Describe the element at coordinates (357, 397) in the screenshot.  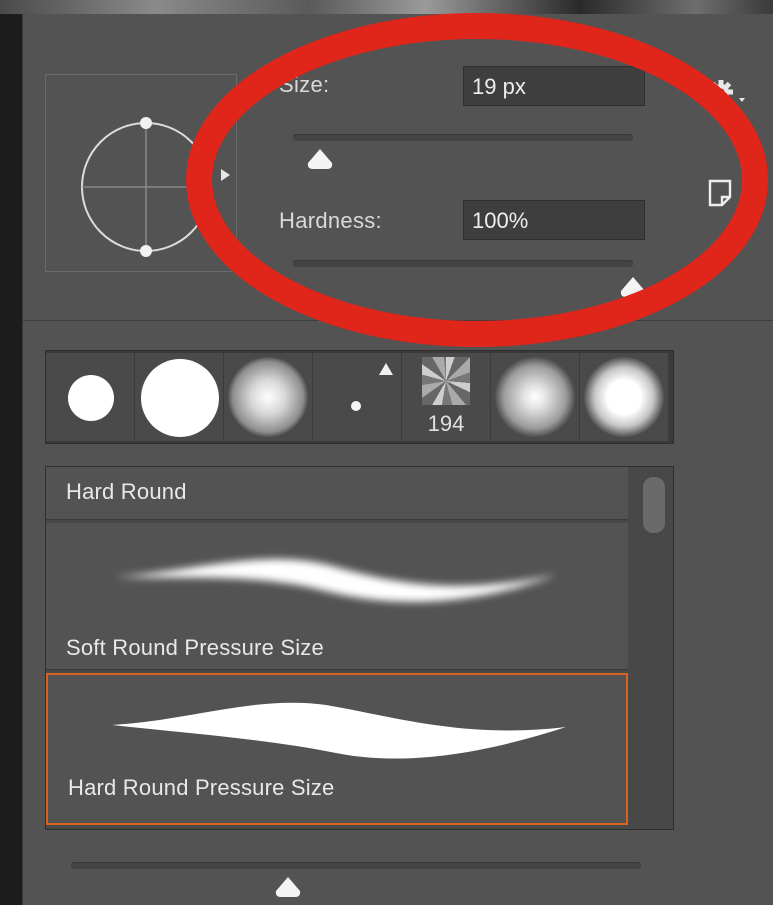
I see `brush-tip-tiny-dot` at that location.